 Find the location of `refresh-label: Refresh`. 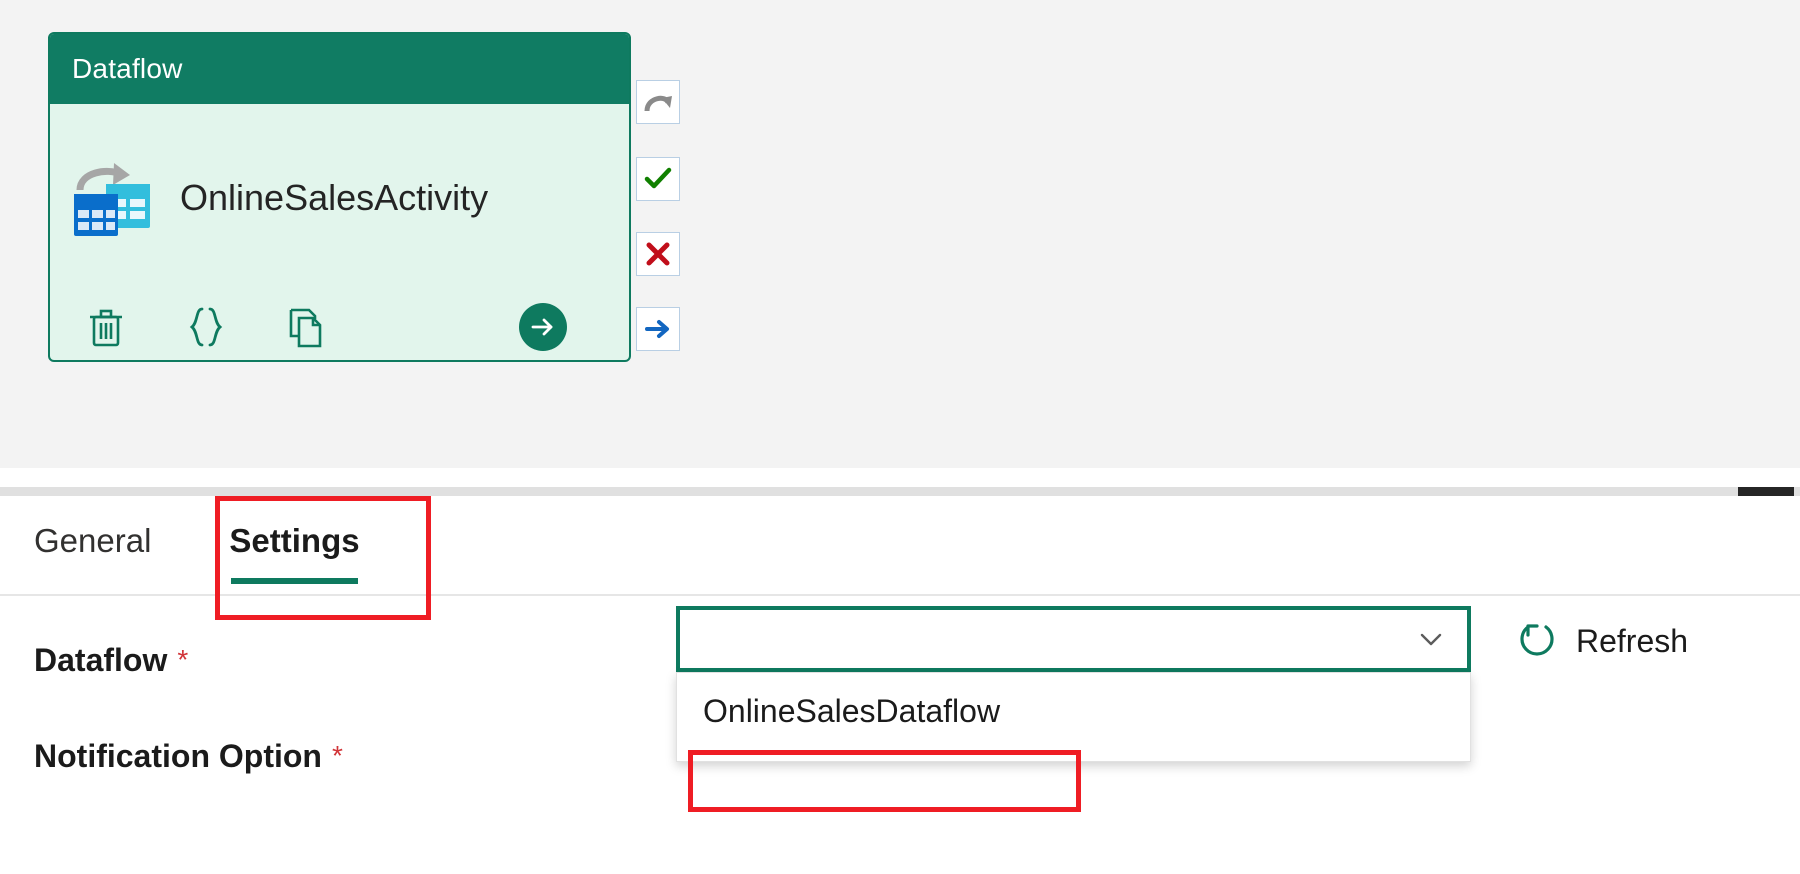

refresh-label: Refresh is located at coordinates (1632, 641).